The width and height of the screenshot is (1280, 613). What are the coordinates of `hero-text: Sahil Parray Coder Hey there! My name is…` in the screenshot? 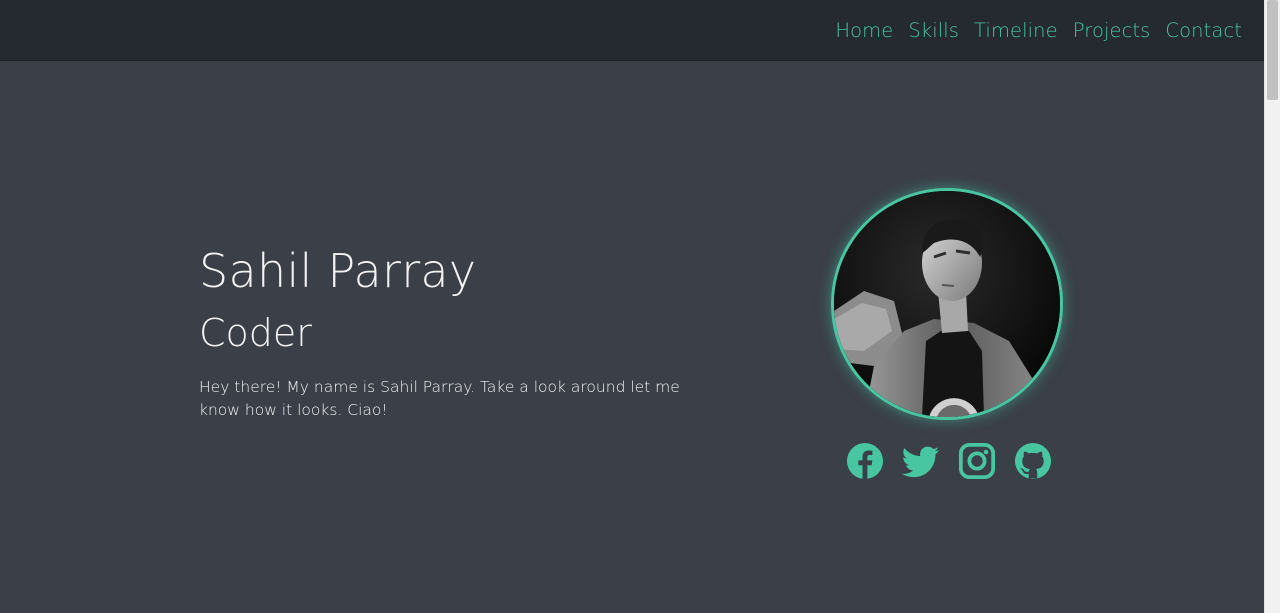 It's located at (459, 331).